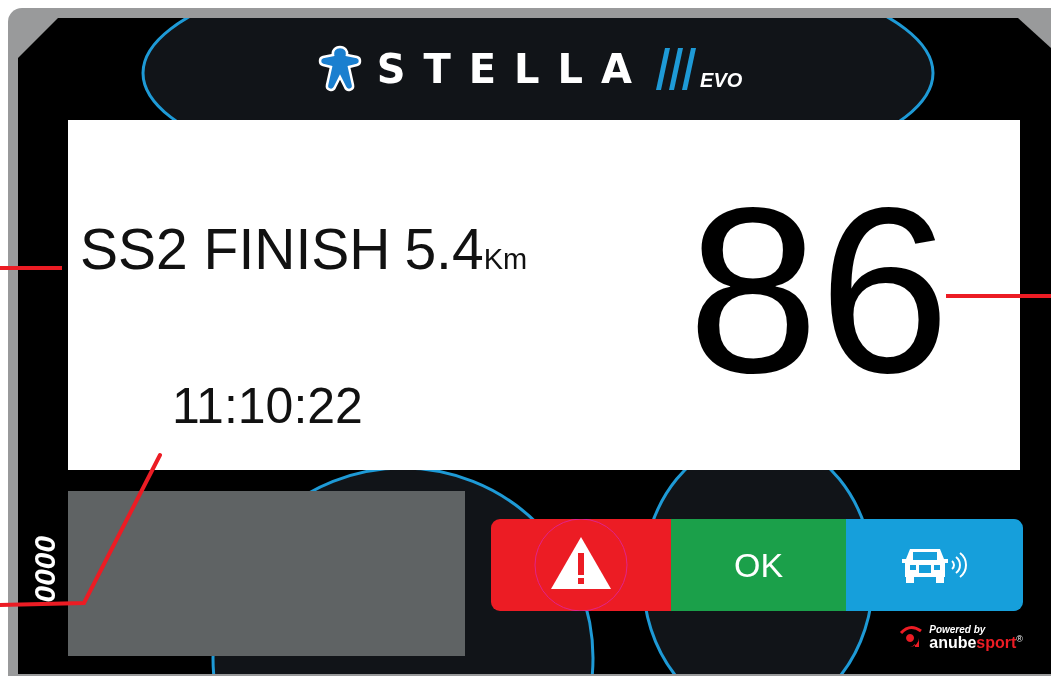 This screenshot has height=676, width=1051. What do you see at coordinates (1019, 639) in the screenshot?
I see `registered-mark: ®` at bounding box center [1019, 639].